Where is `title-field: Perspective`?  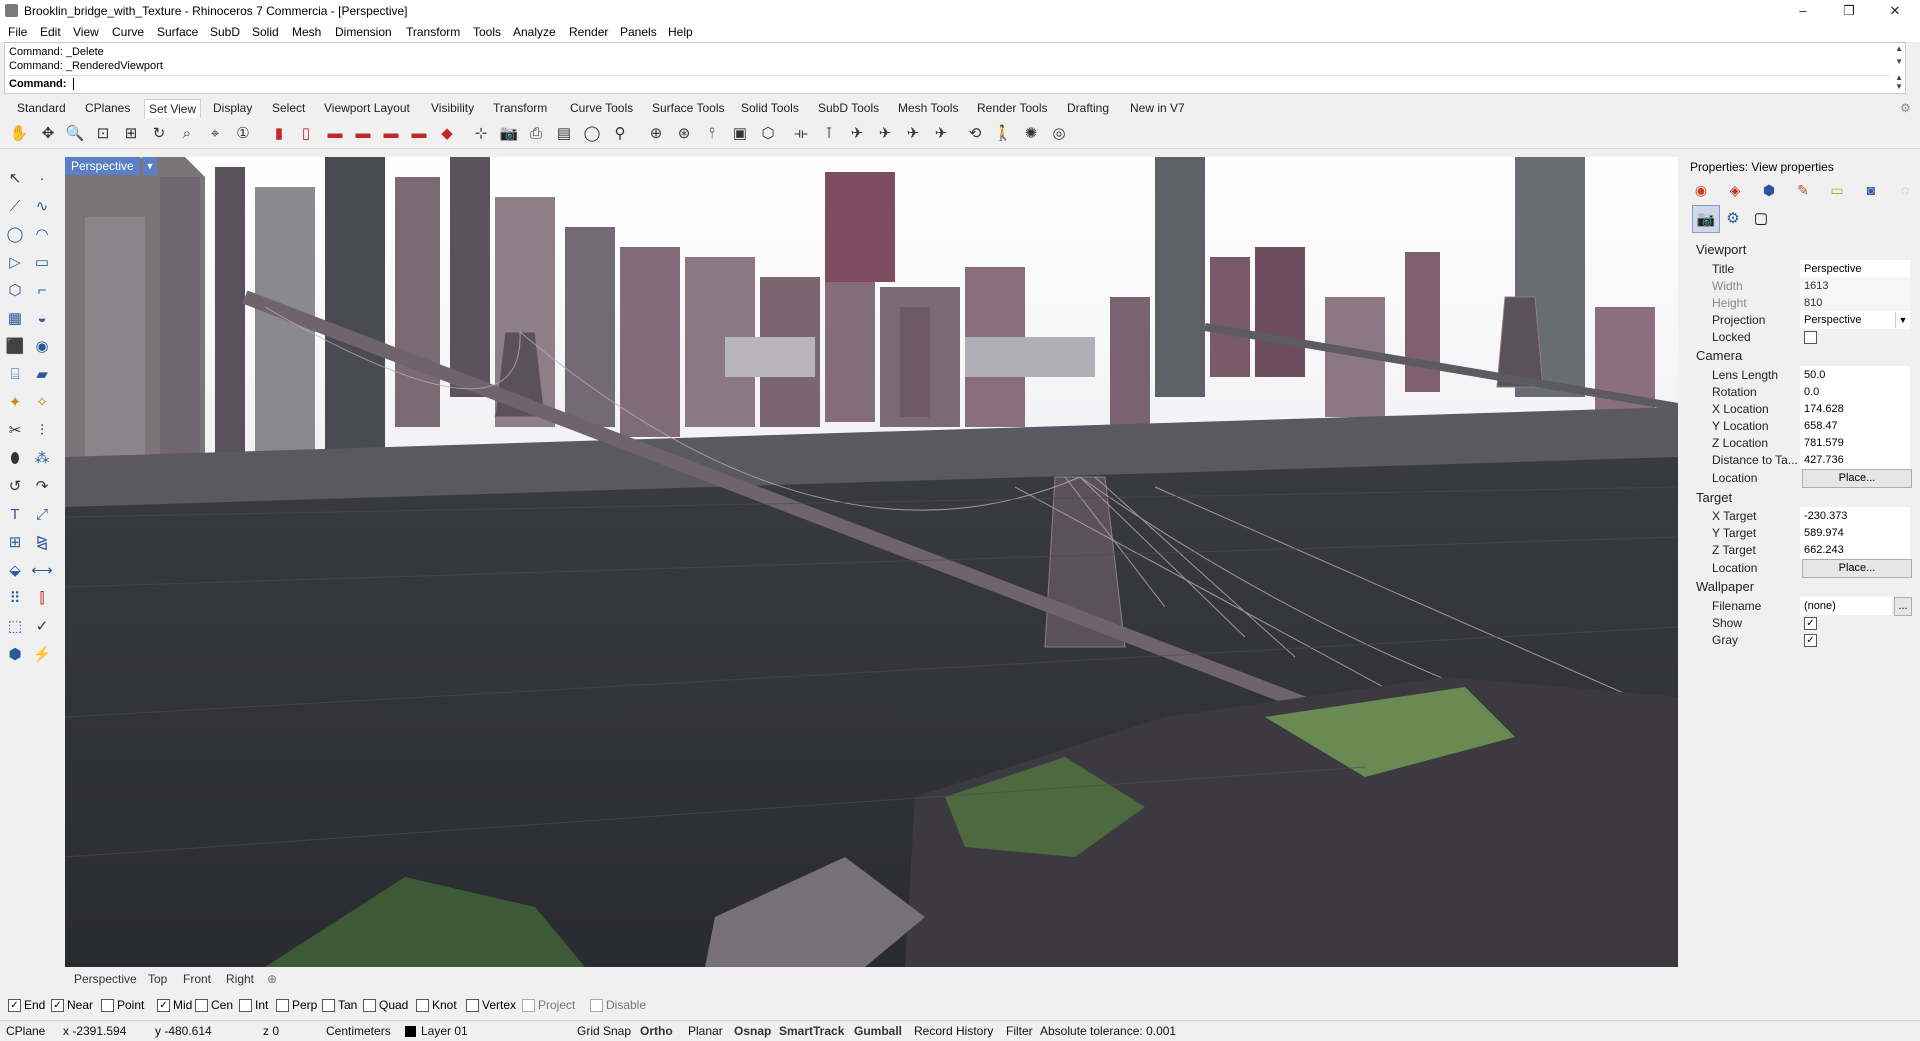
title-field: Perspective is located at coordinates (1855, 269).